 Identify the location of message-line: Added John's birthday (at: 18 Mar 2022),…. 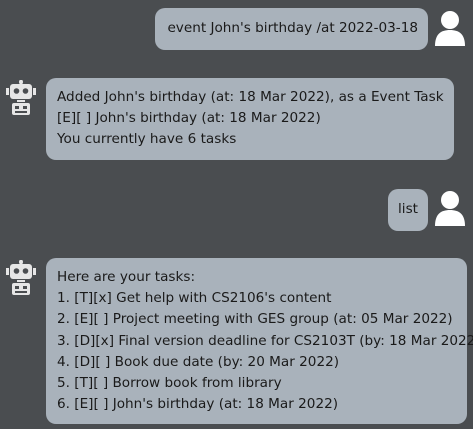
(250, 97).